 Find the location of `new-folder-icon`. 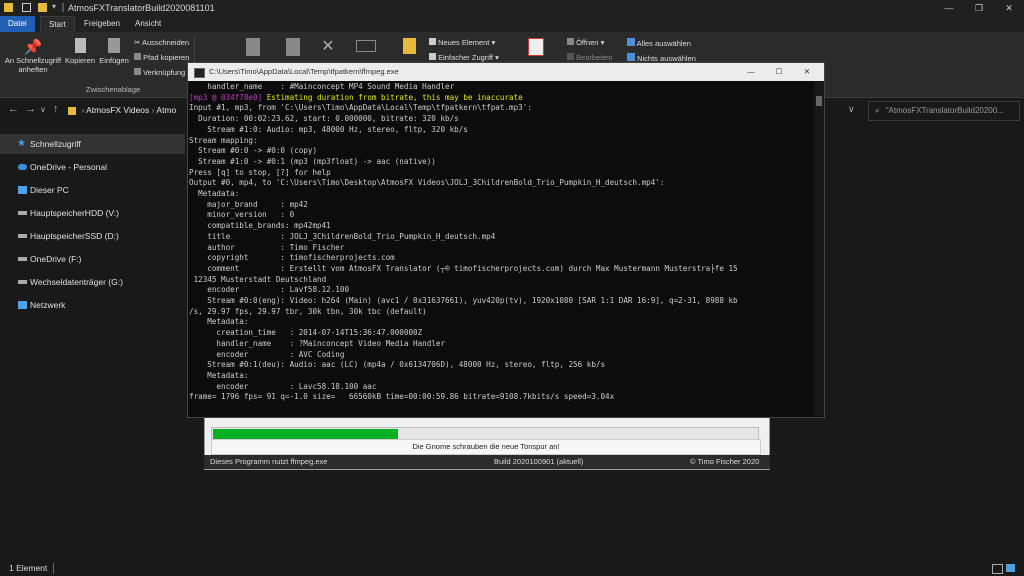

new-folder-icon is located at coordinates (42, 7).